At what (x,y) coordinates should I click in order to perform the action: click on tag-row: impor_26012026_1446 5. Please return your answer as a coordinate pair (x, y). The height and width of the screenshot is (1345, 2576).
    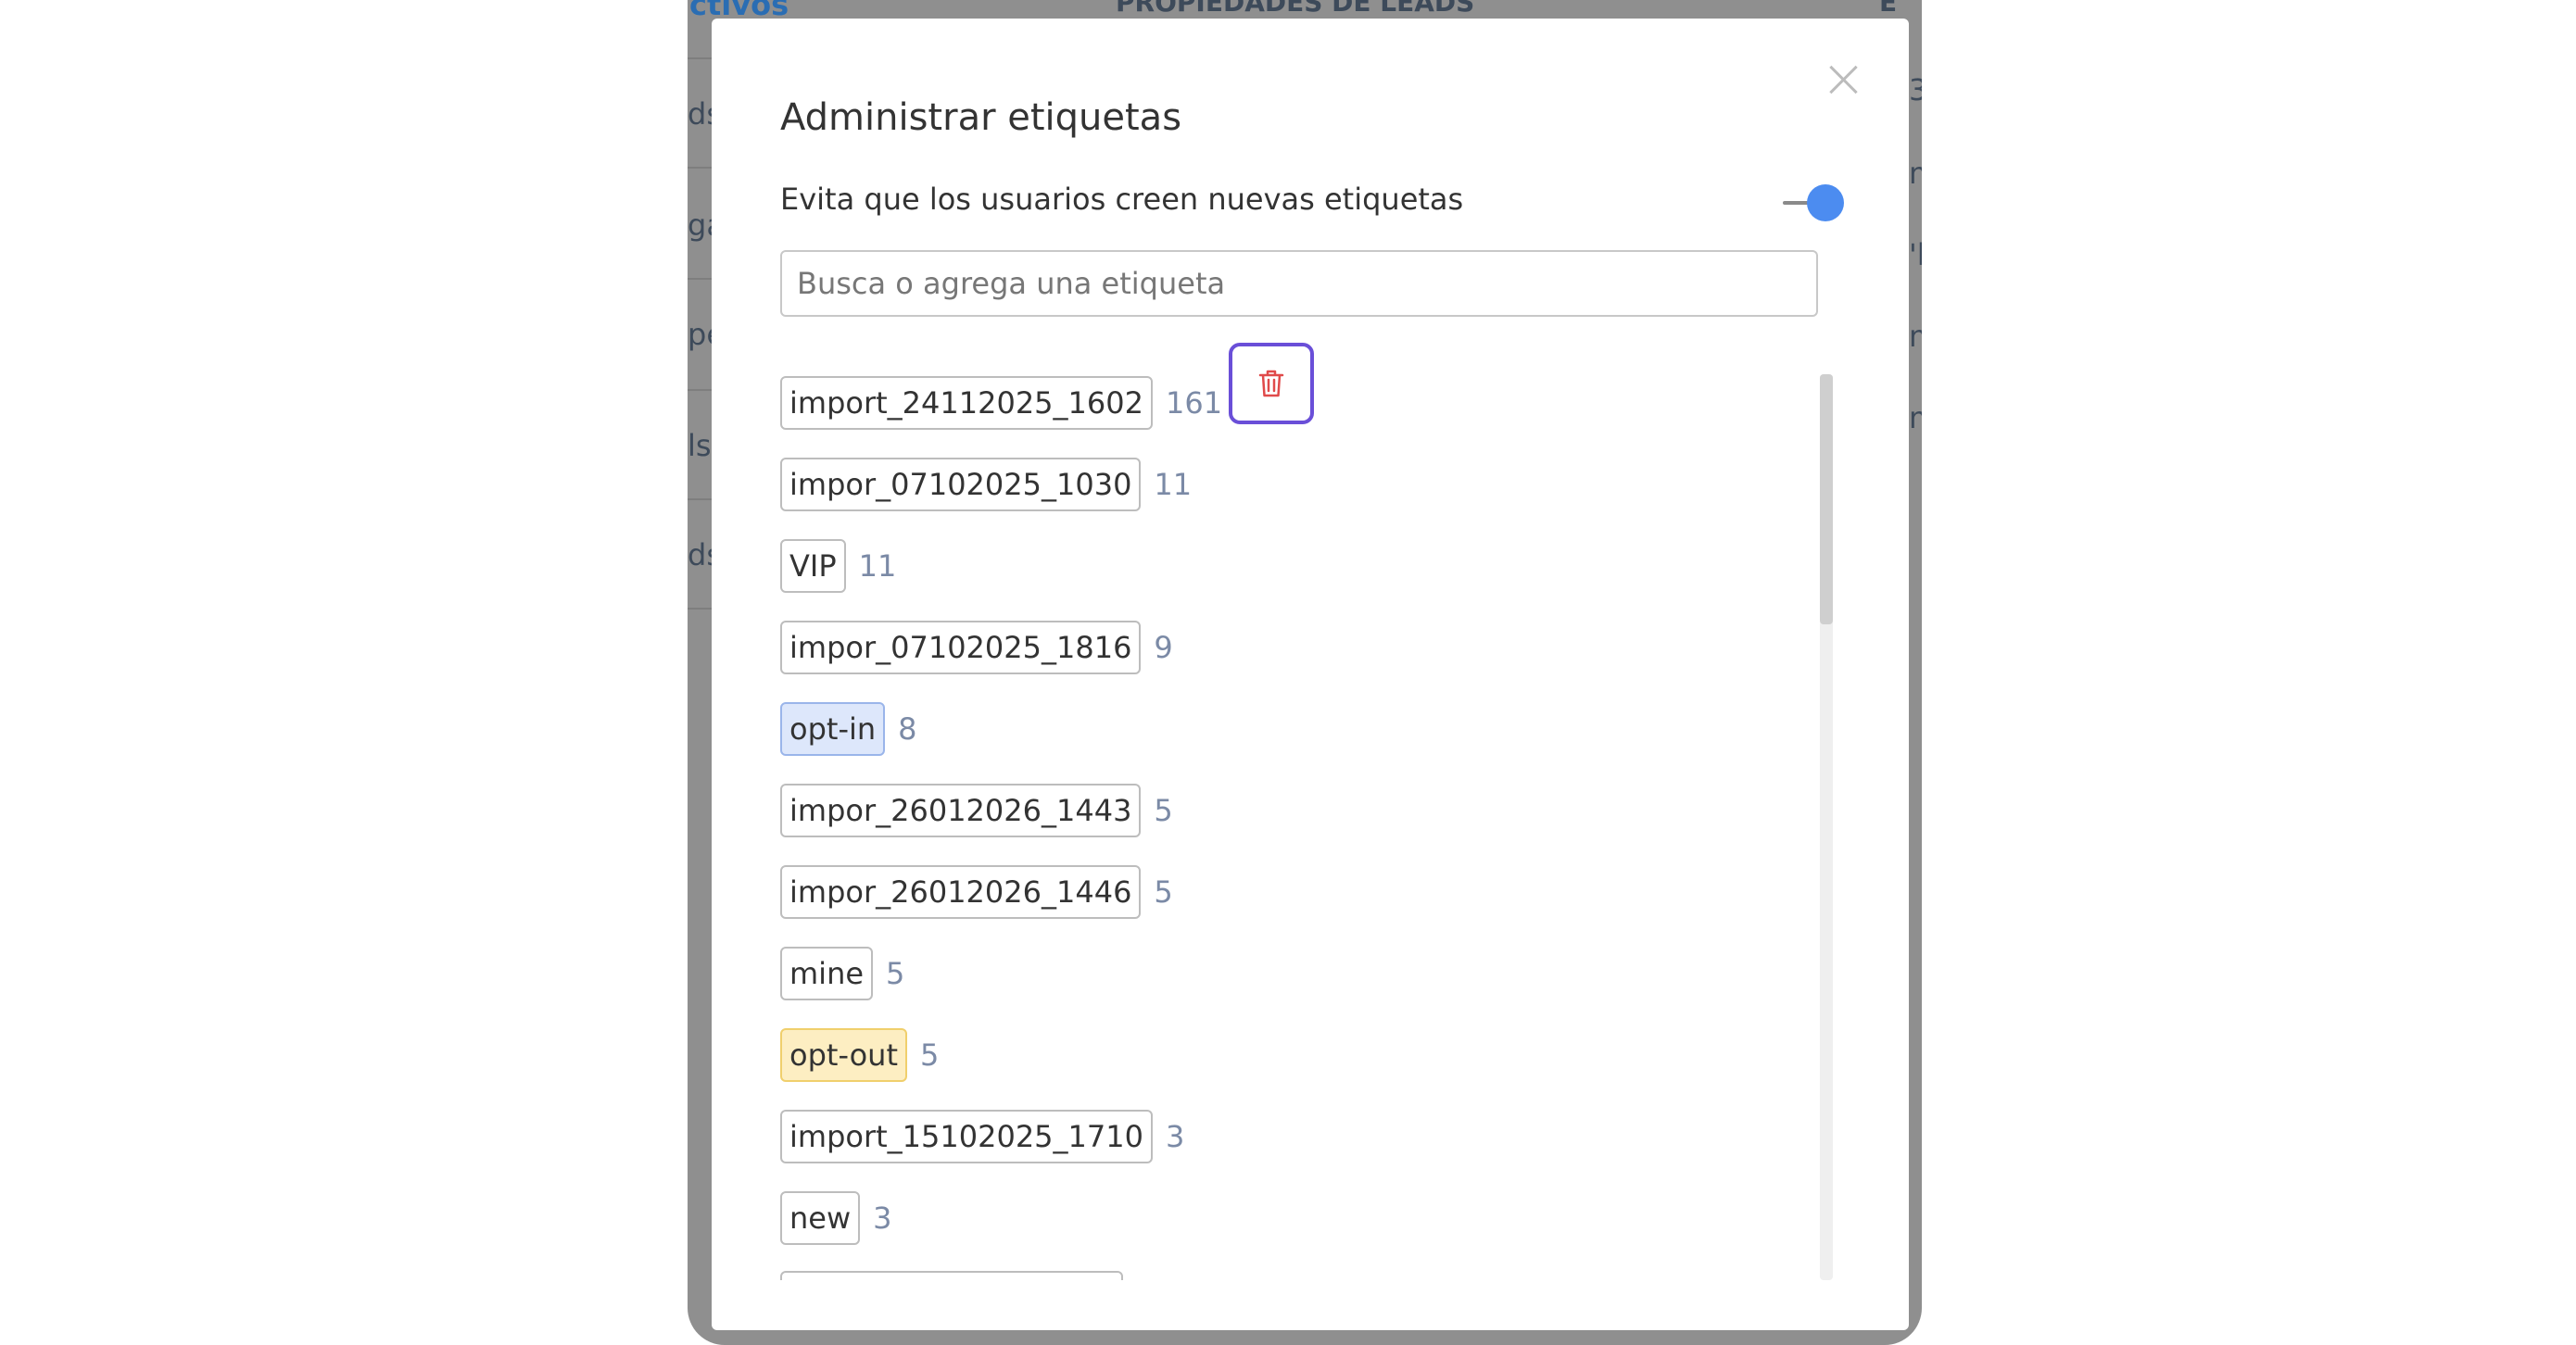
    Looking at the image, I should click on (976, 892).